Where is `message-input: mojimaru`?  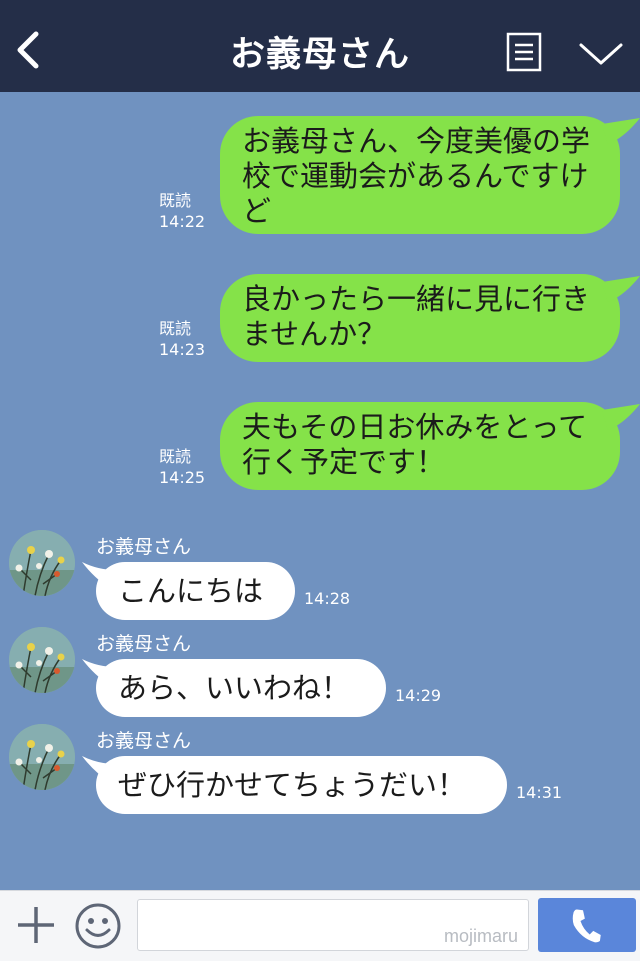 message-input: mojimaru is located at coordinates (333, 925).